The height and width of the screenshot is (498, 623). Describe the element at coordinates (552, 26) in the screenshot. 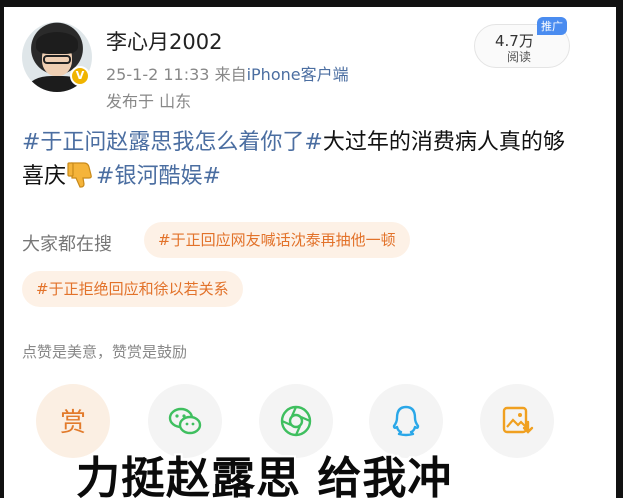

I see `promo-tag: 推广` at that location.